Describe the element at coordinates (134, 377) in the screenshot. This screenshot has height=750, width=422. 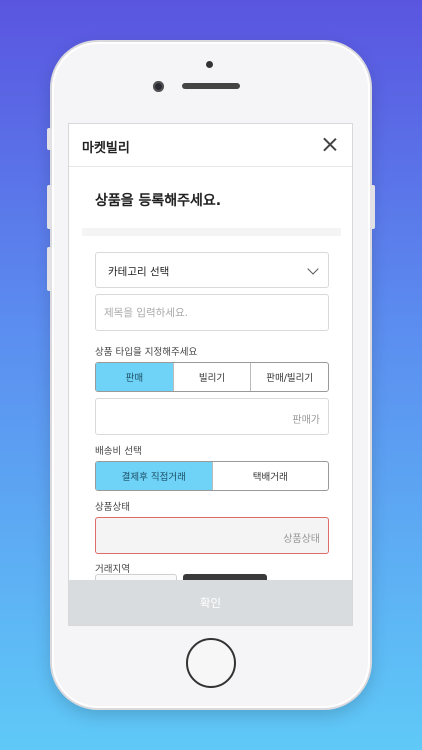
I see `product-type-option-sell: 판매` at that location.